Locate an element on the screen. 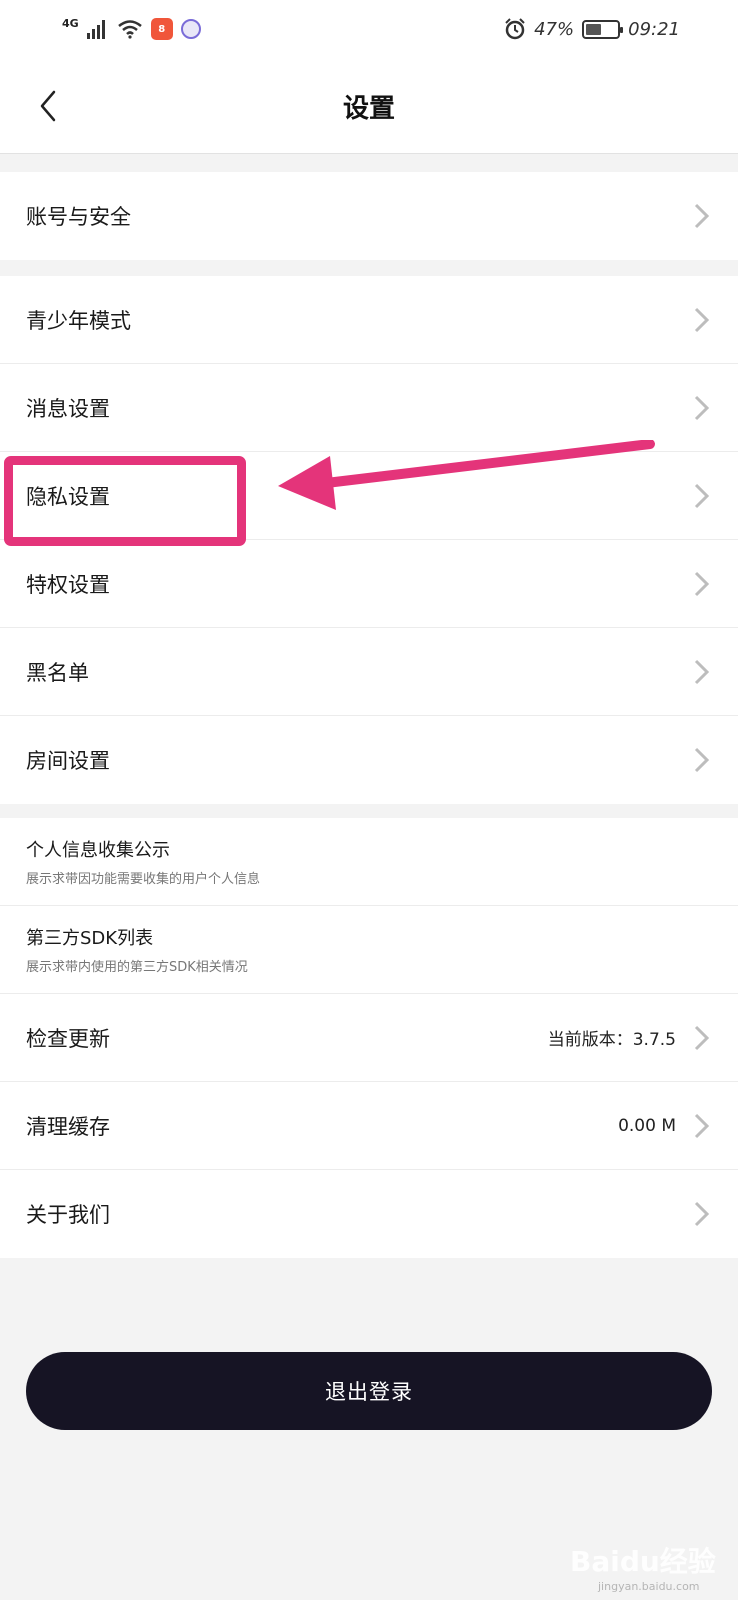 This screenshot has height=1600, width=738. row-message-settings: 消息设置 is located at coordinates (369, 408).